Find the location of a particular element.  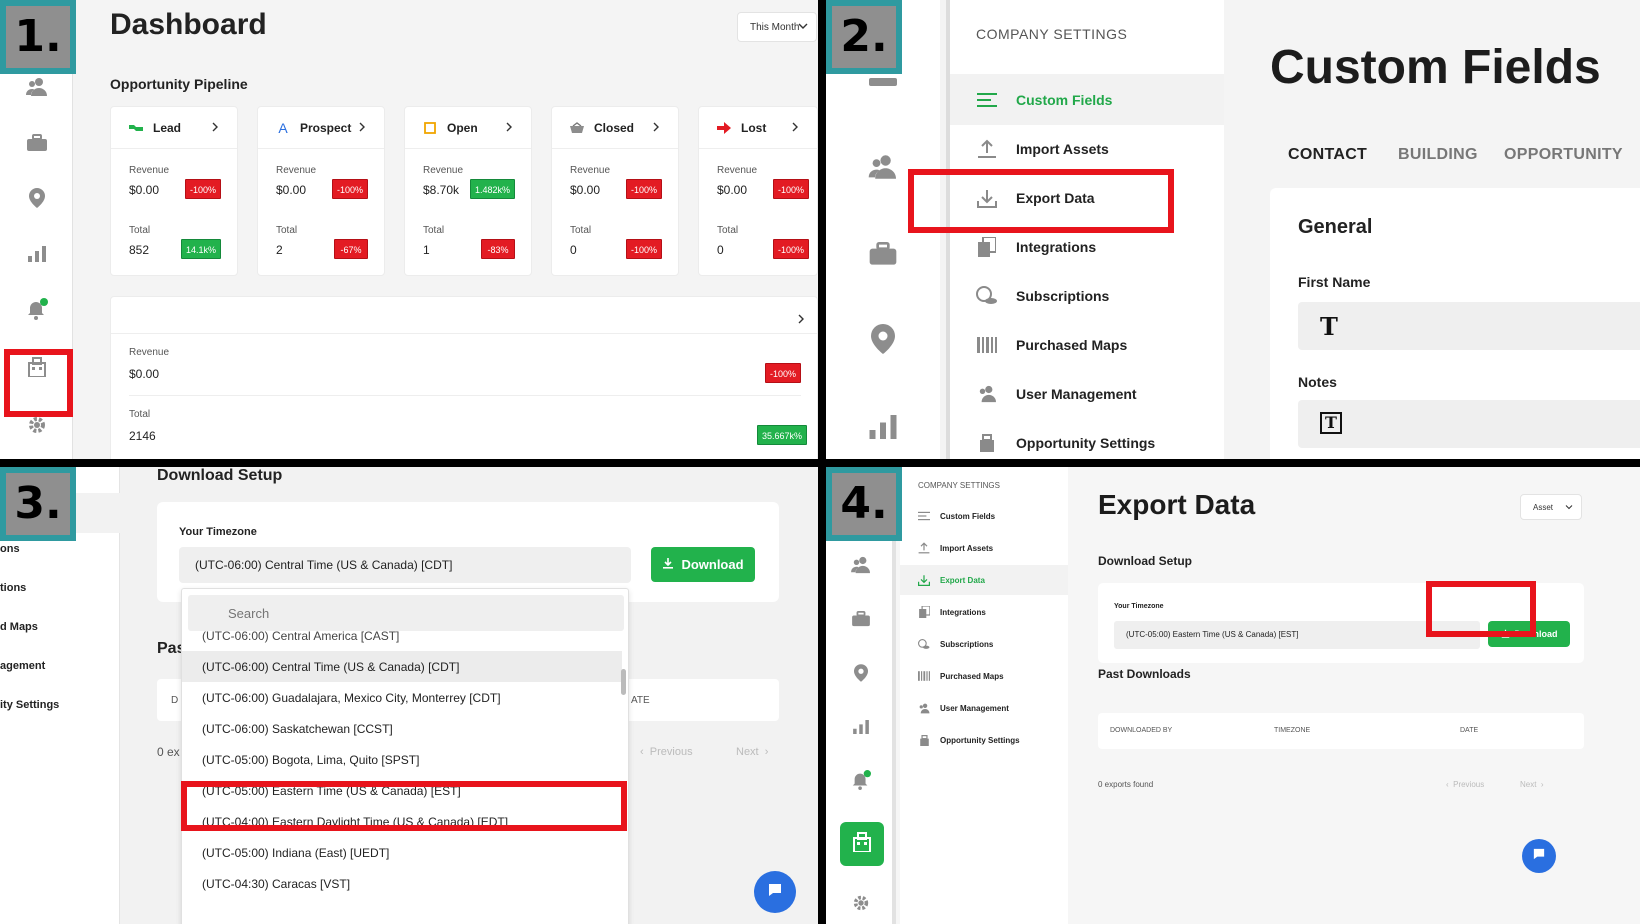

list-lines-icon is located at coordinates (924, 516).